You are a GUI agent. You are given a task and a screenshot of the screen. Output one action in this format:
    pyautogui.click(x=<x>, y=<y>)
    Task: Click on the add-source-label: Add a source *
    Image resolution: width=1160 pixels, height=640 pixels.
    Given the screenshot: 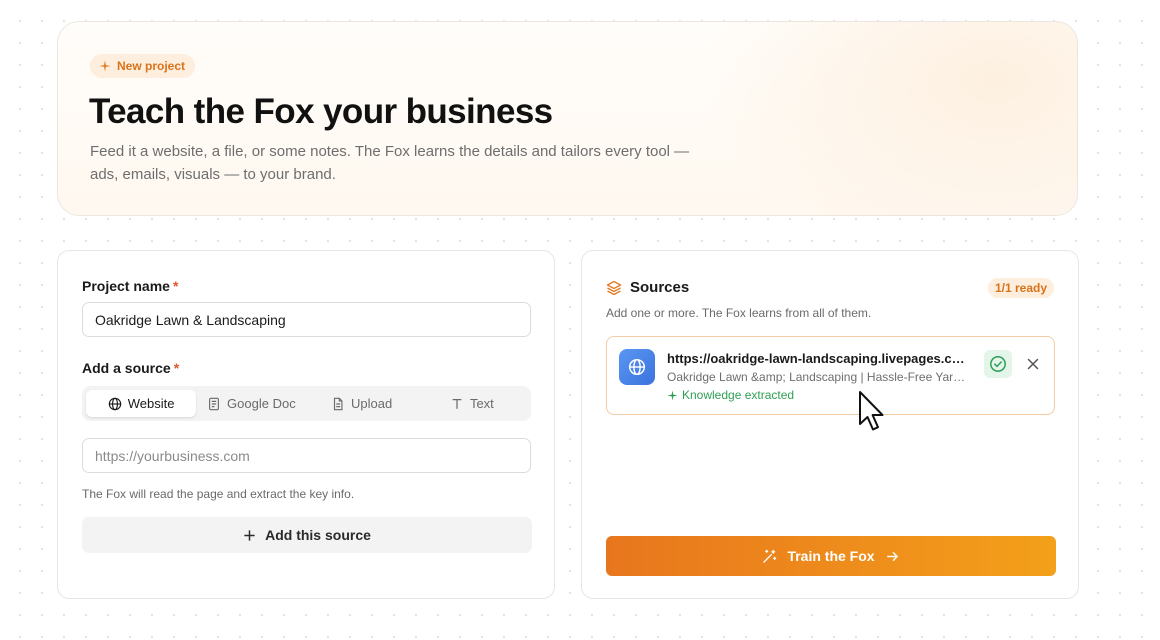 What is the action you would take?
    pyautogui.click(x=130, y=368)
    